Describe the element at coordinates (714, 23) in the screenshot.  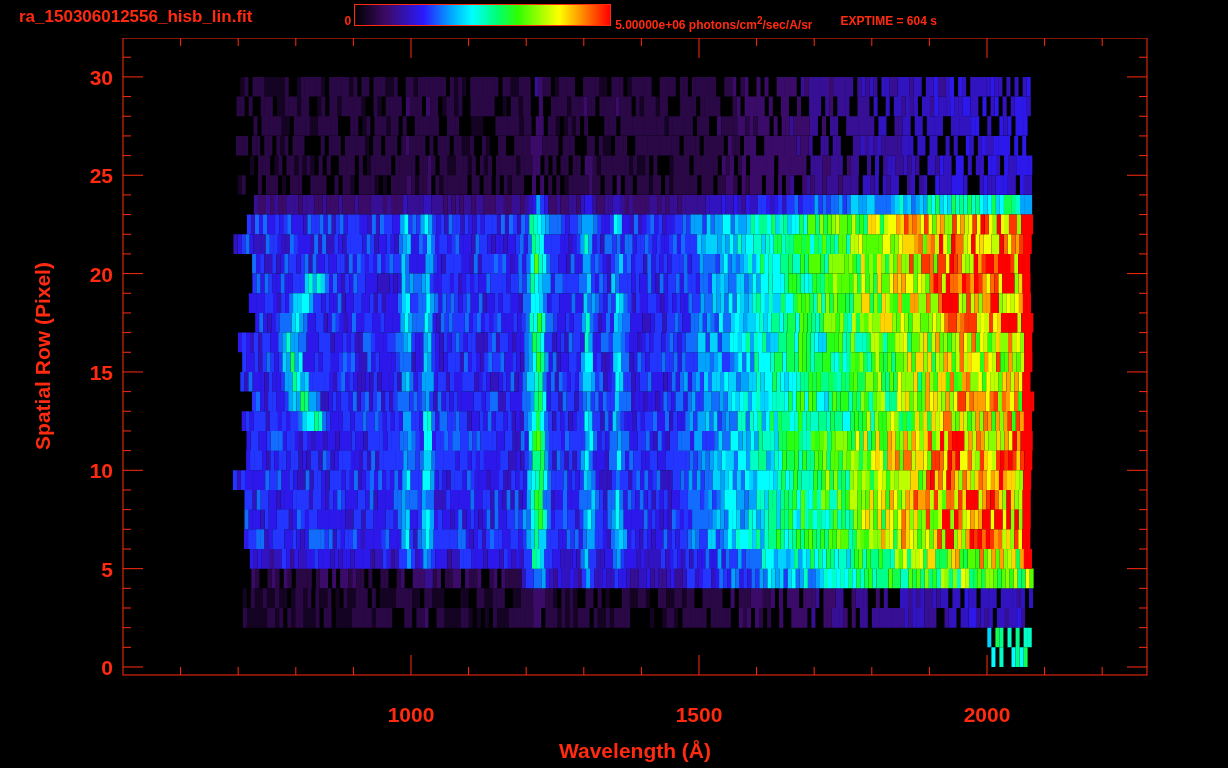
I see `colorbar-max-label: 5.00000e+06 photons/cm$^{2}$/sec/A/sr` at that location.